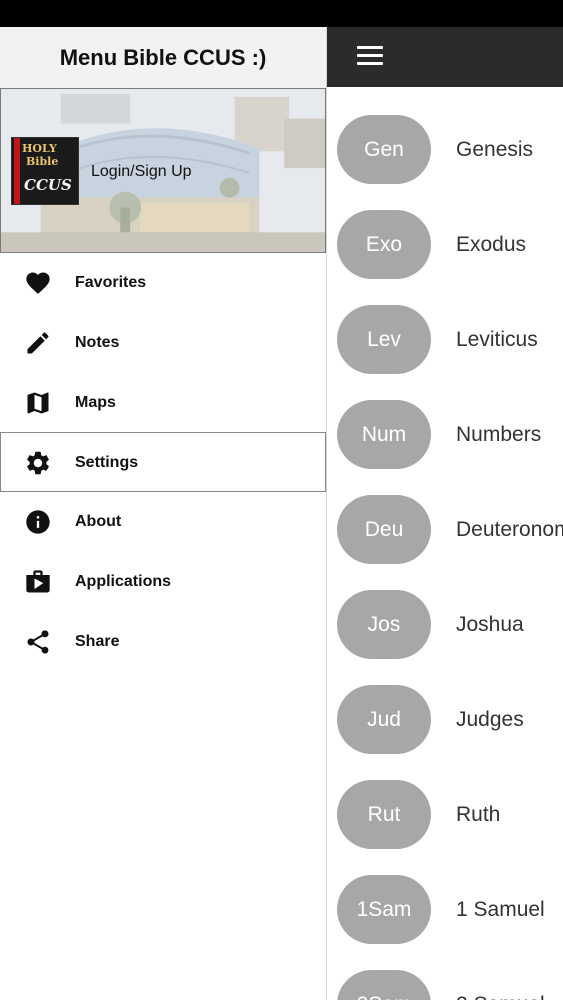 The height and width of the screenshot is (1000, 563). Describe the element at coordinates (38, 403) in the screenshot. I see `map-icon` at that location.